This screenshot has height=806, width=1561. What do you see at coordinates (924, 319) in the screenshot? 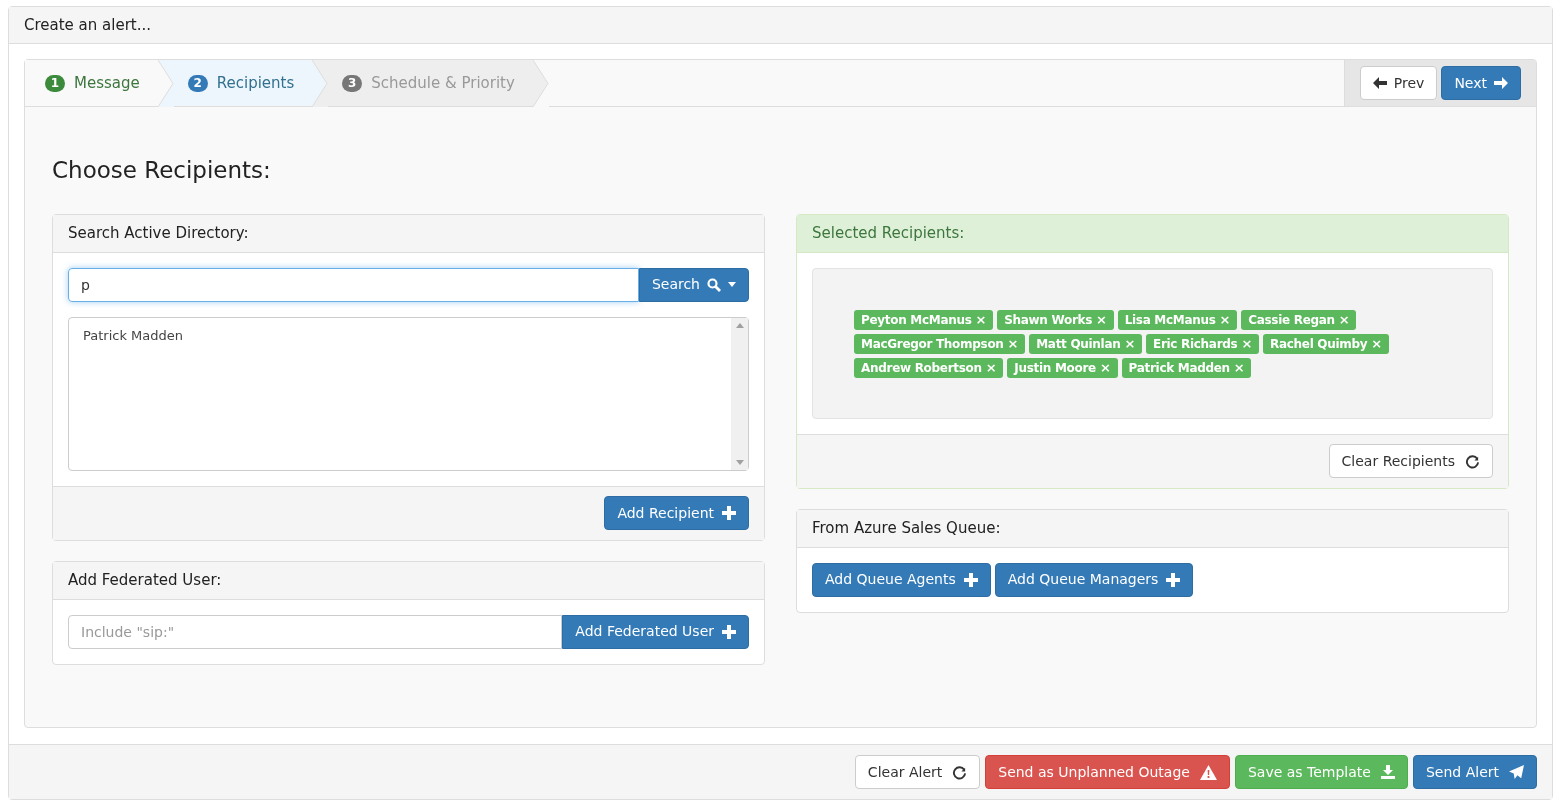
I see `recipient-tag: Peyton McManus ×` at bounding box center [924, 319].